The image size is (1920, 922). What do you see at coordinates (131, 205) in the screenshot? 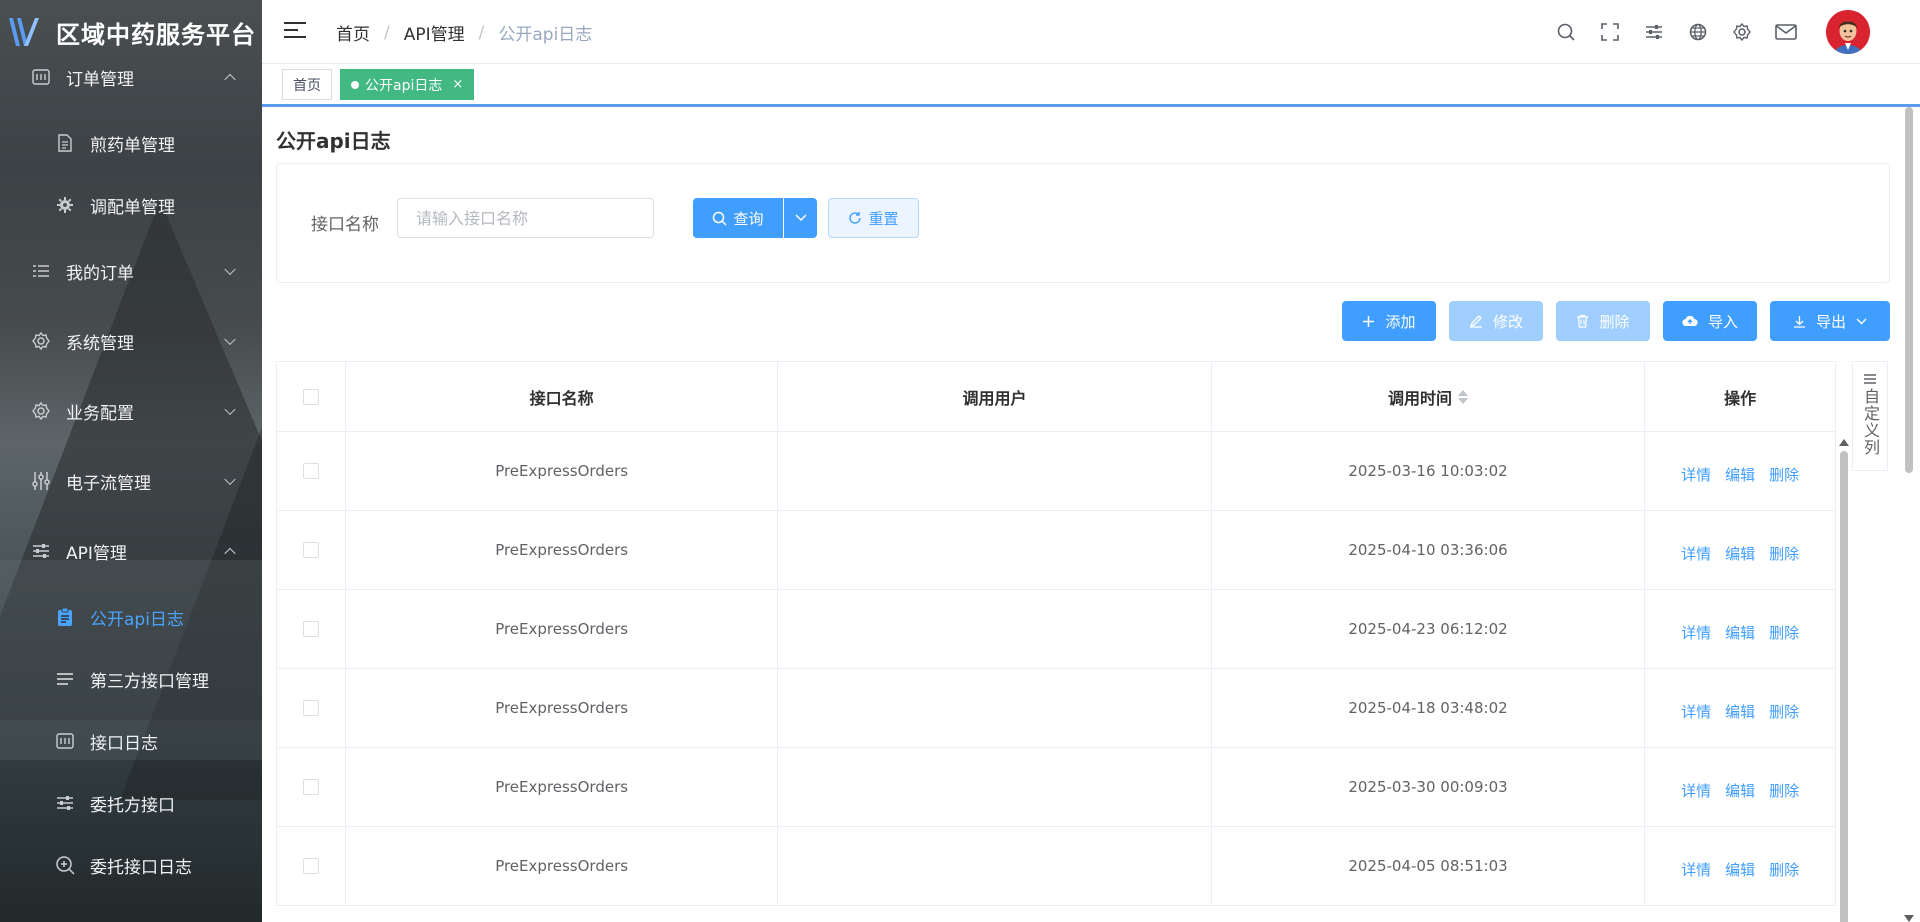
I see `sidebar-item-dispensing-orders: 调配单管理` at bounding box center [131, 205].